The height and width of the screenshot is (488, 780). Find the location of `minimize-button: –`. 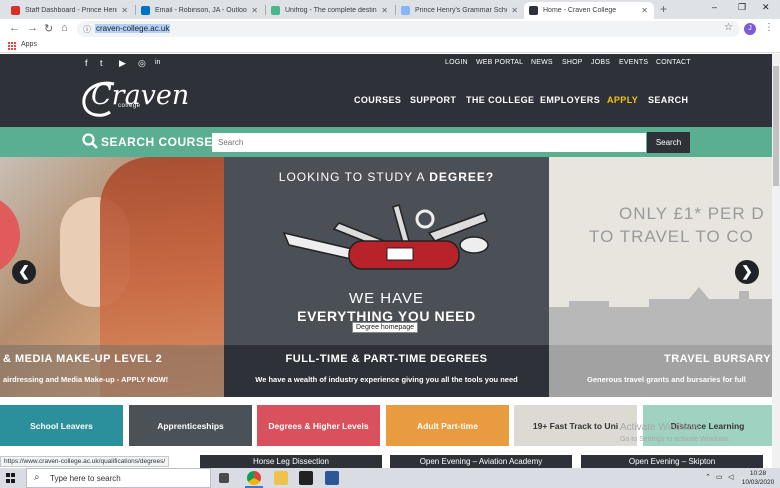

minimize-button: – is located at coordinates (714, 7).